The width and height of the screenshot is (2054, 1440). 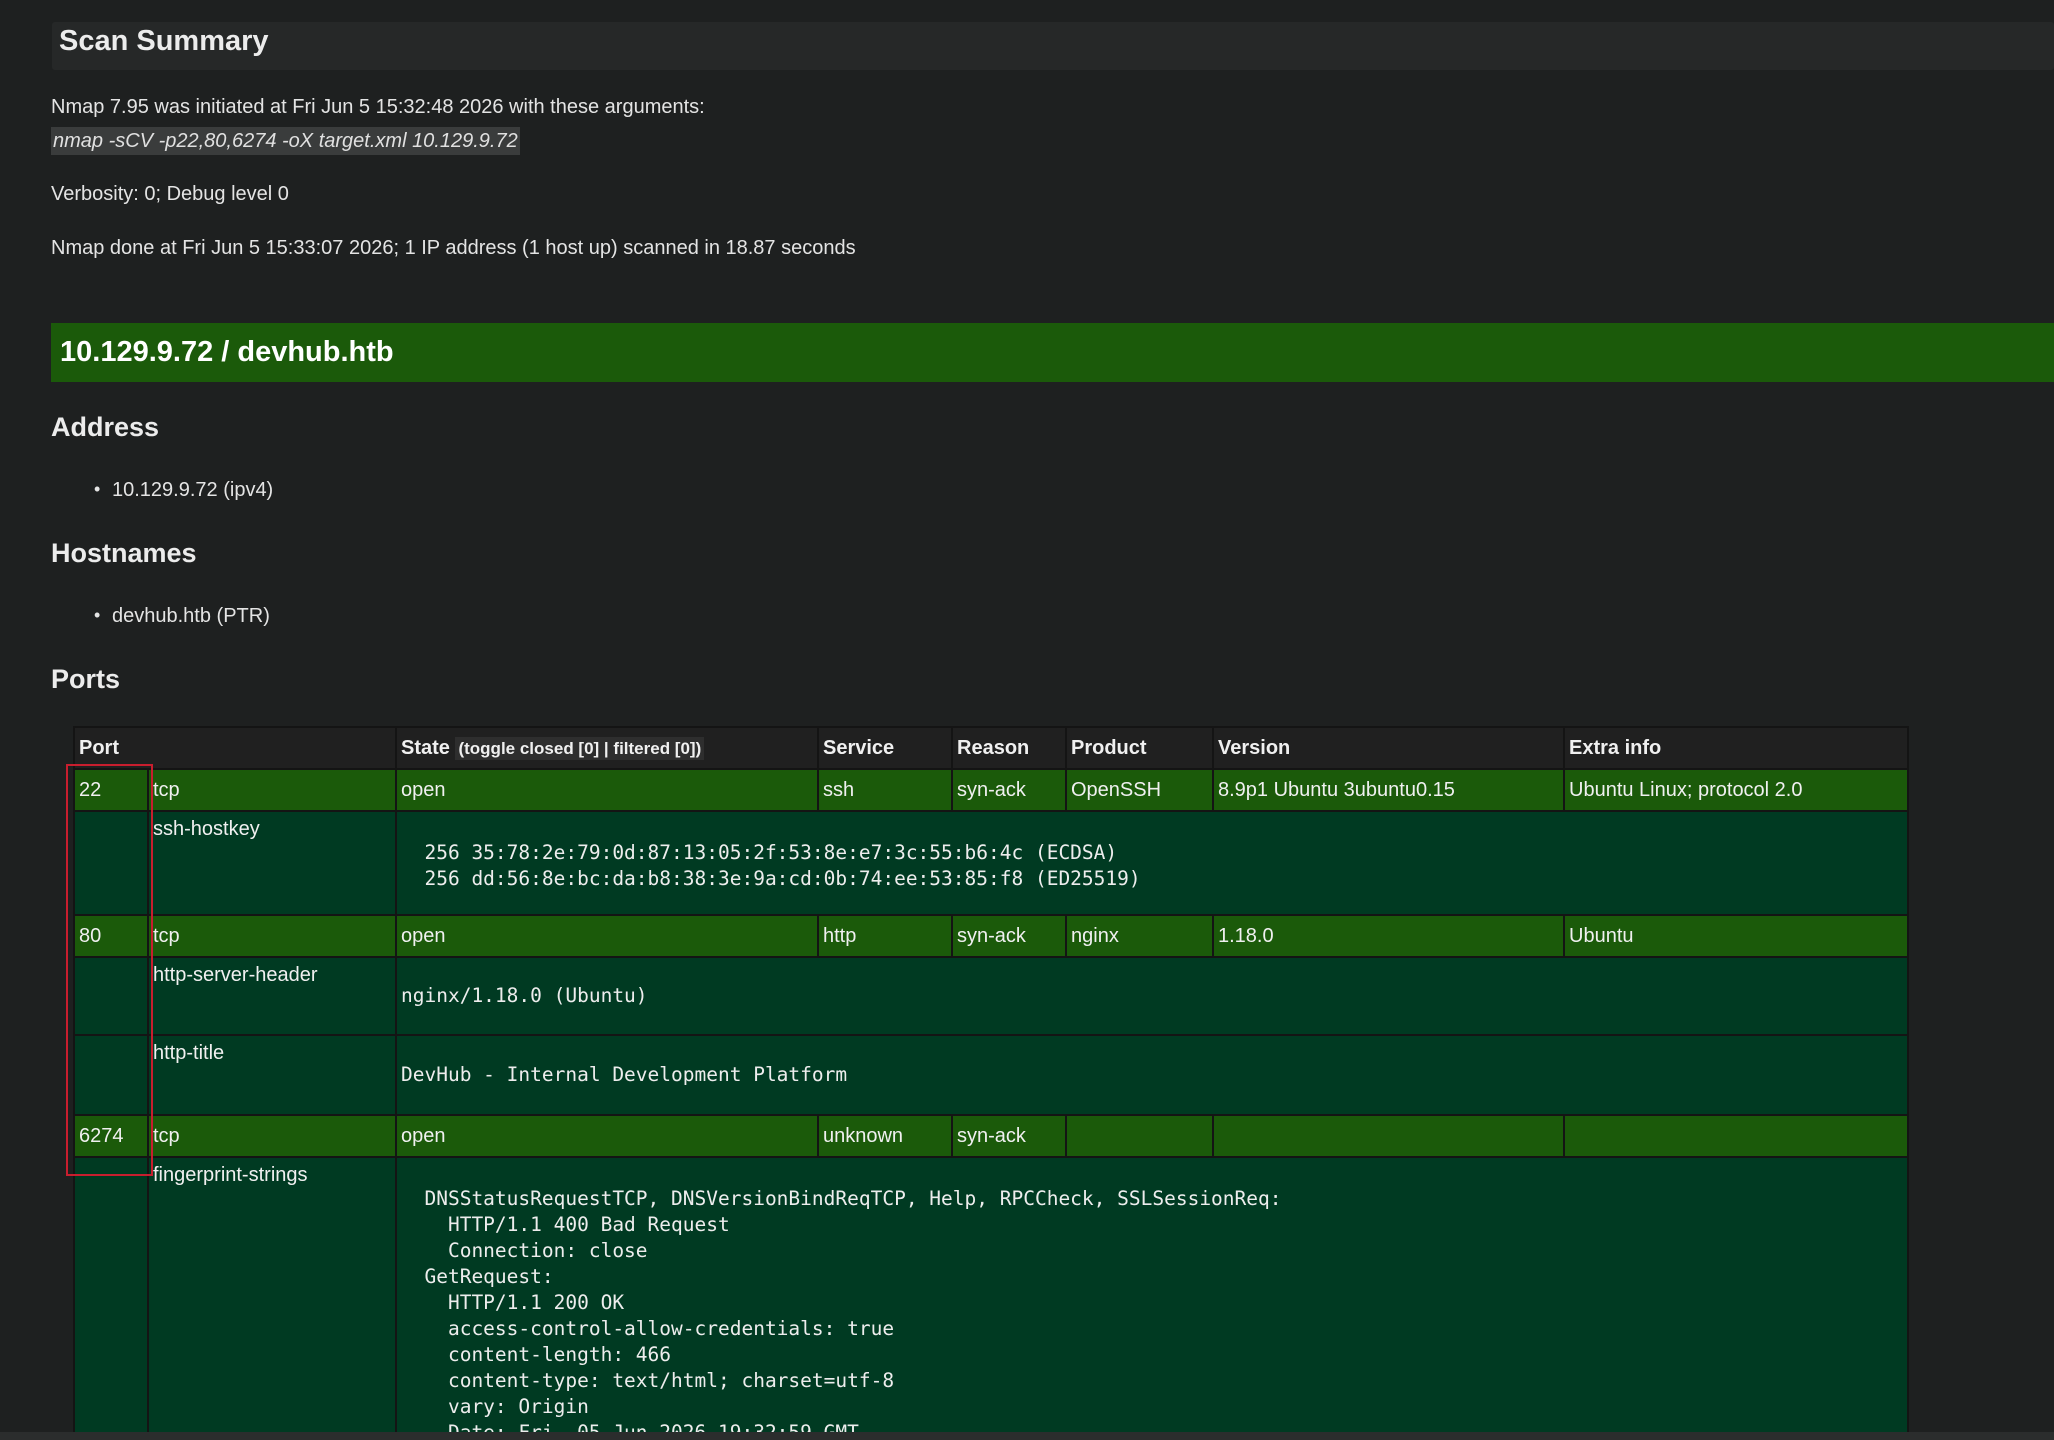 What do you see at coordinates (1152, 997) in the screenshot?
I see `script-http-server-header-output: nginx/1.18.0 (Ubuntu)` at bounding box center [1152, 997].